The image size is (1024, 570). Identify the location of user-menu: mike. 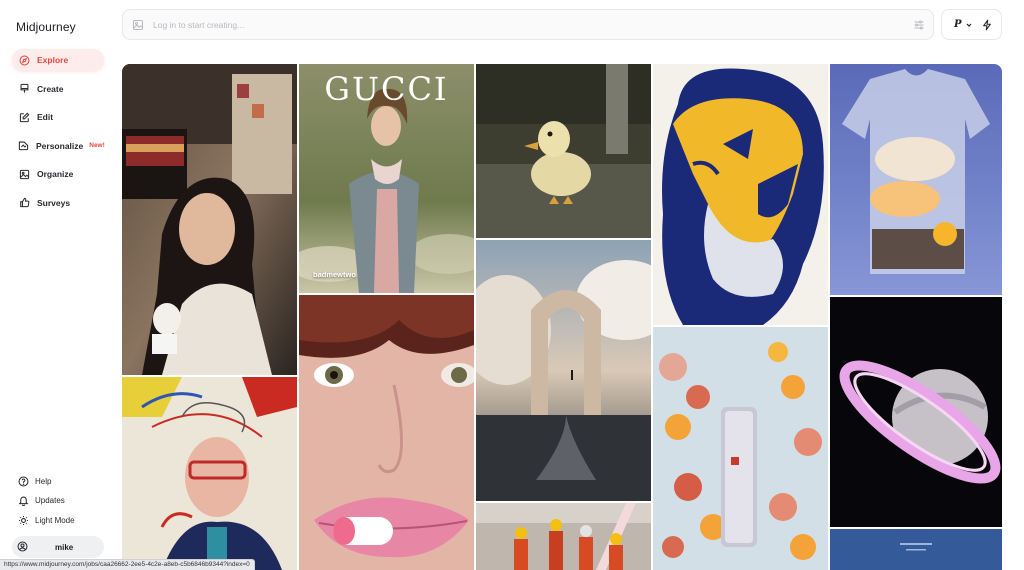
(58, 547).